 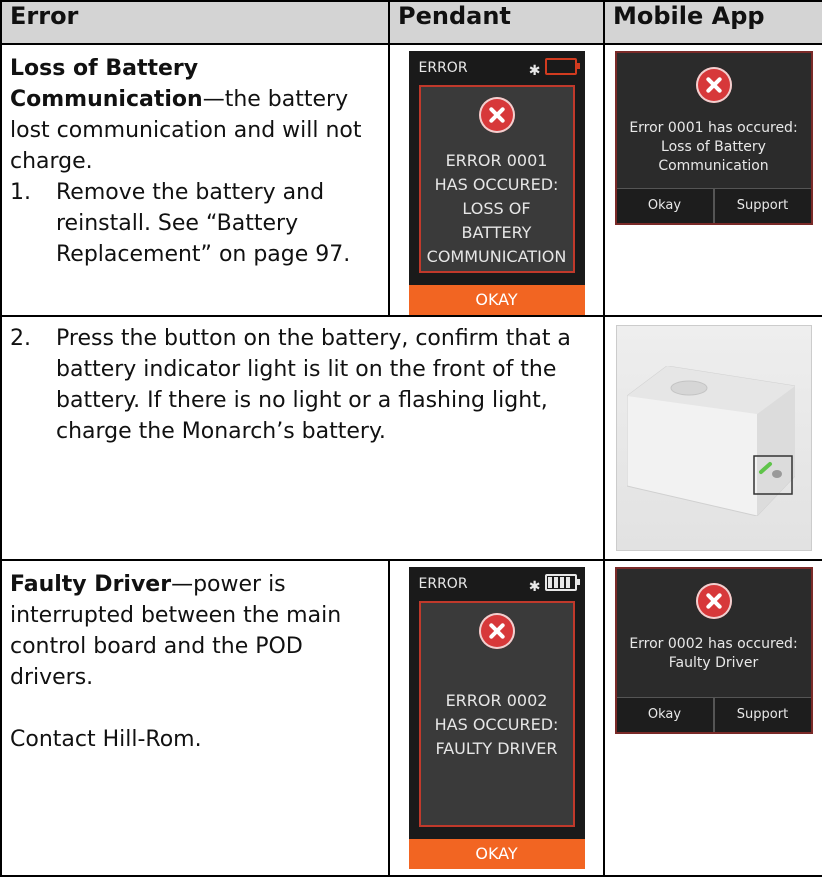 I want to click on header-error: Error, so click(x=195, y=22).